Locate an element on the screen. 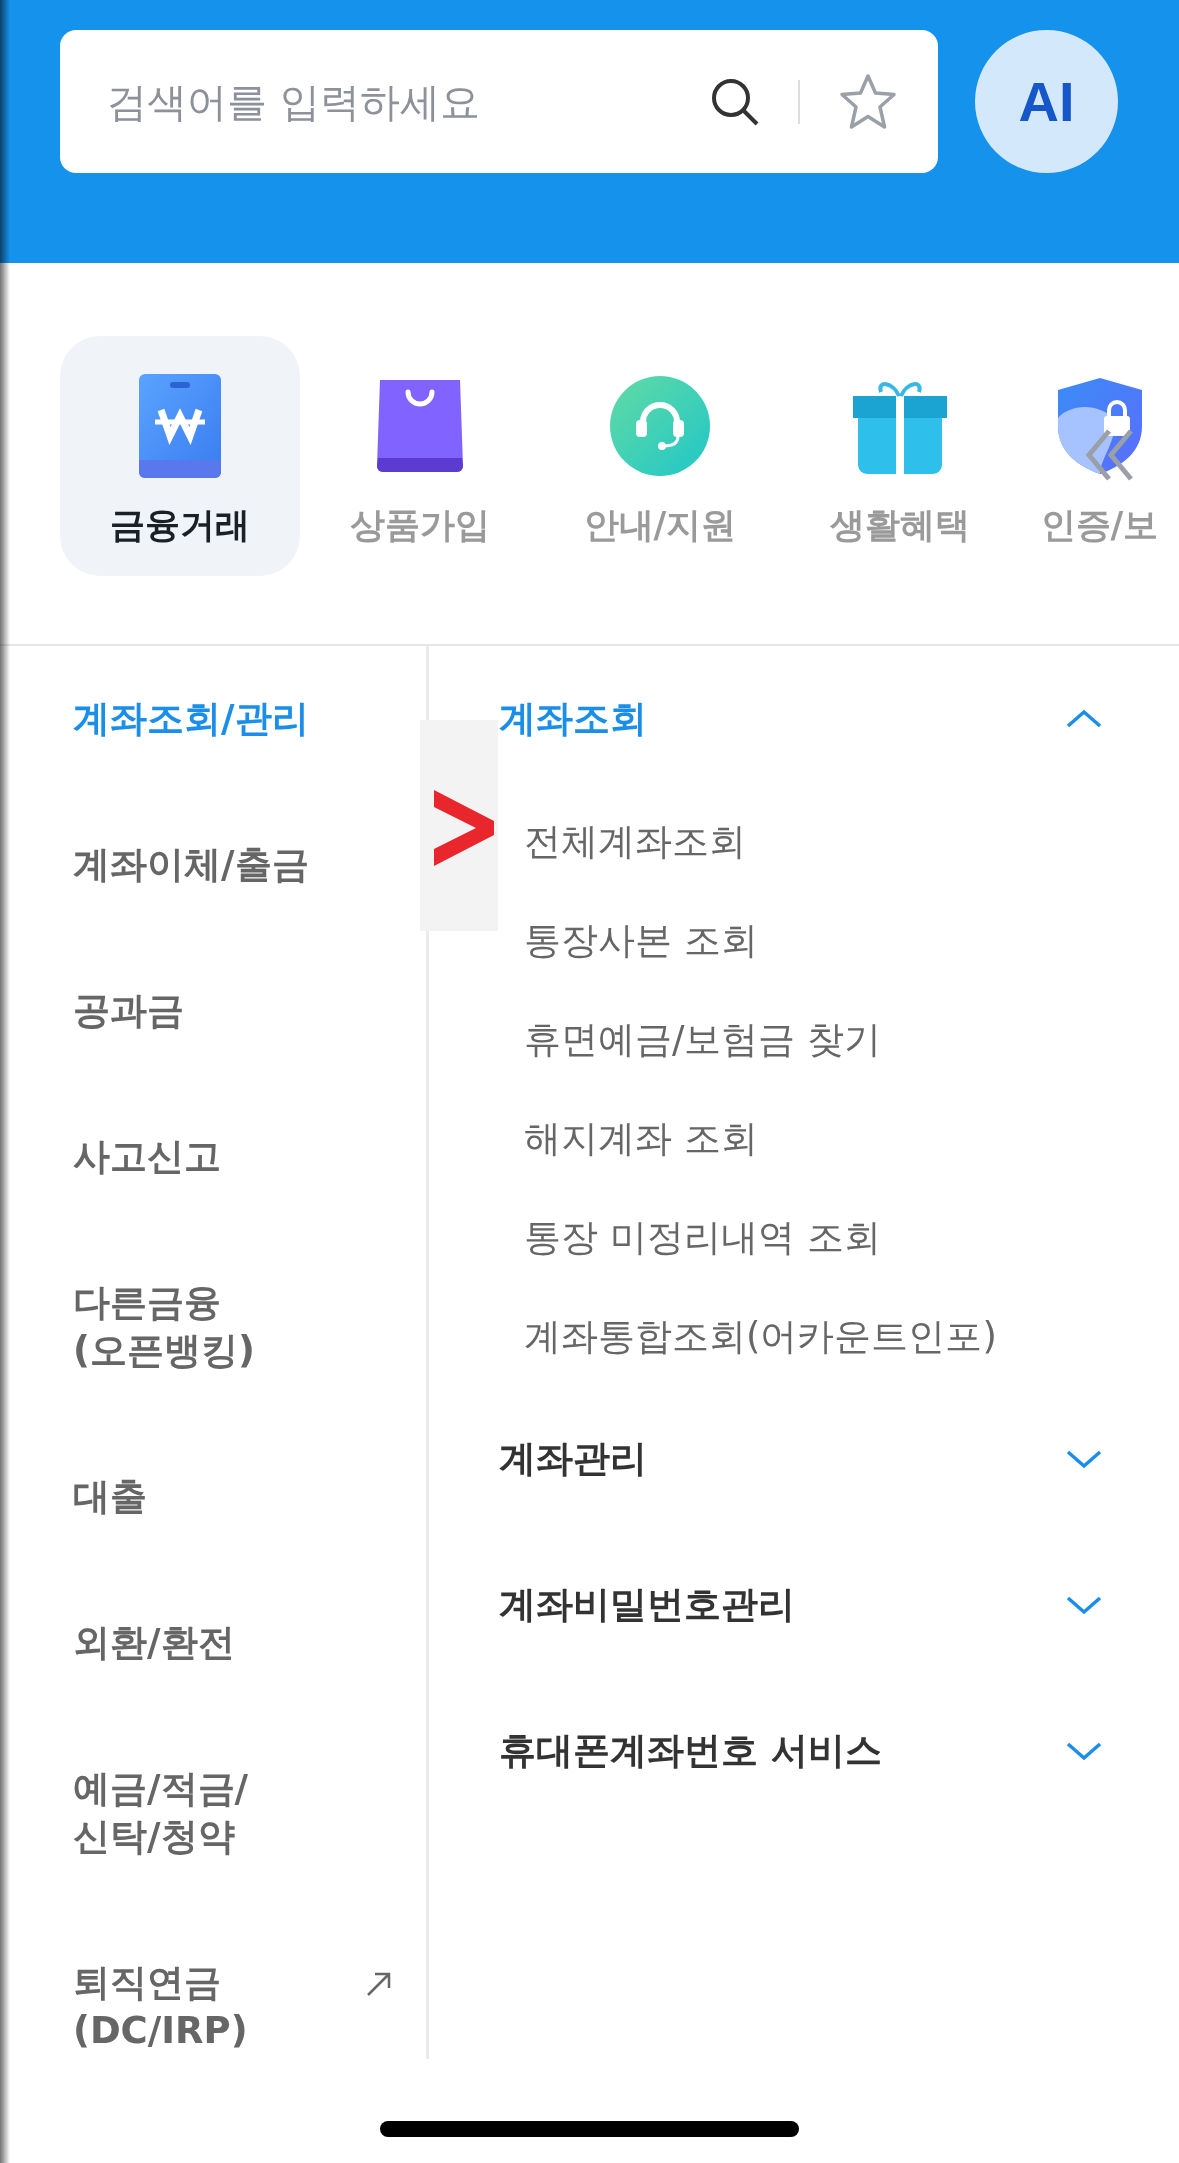 The width and height of the screenshot is (1179, 2163). shopping-bag-icon is located at coordinates (420, 426).